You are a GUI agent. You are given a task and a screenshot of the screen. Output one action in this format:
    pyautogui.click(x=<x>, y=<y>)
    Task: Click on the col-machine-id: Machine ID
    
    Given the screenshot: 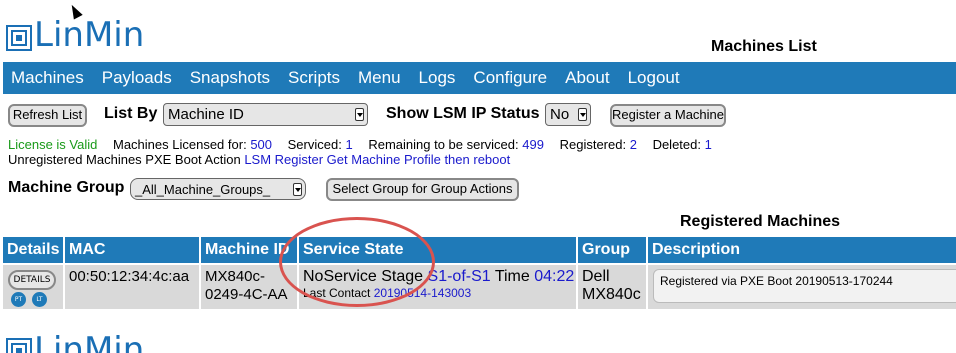 What is the action you would take?
    pyautogui.click(x=249, y=250)
    